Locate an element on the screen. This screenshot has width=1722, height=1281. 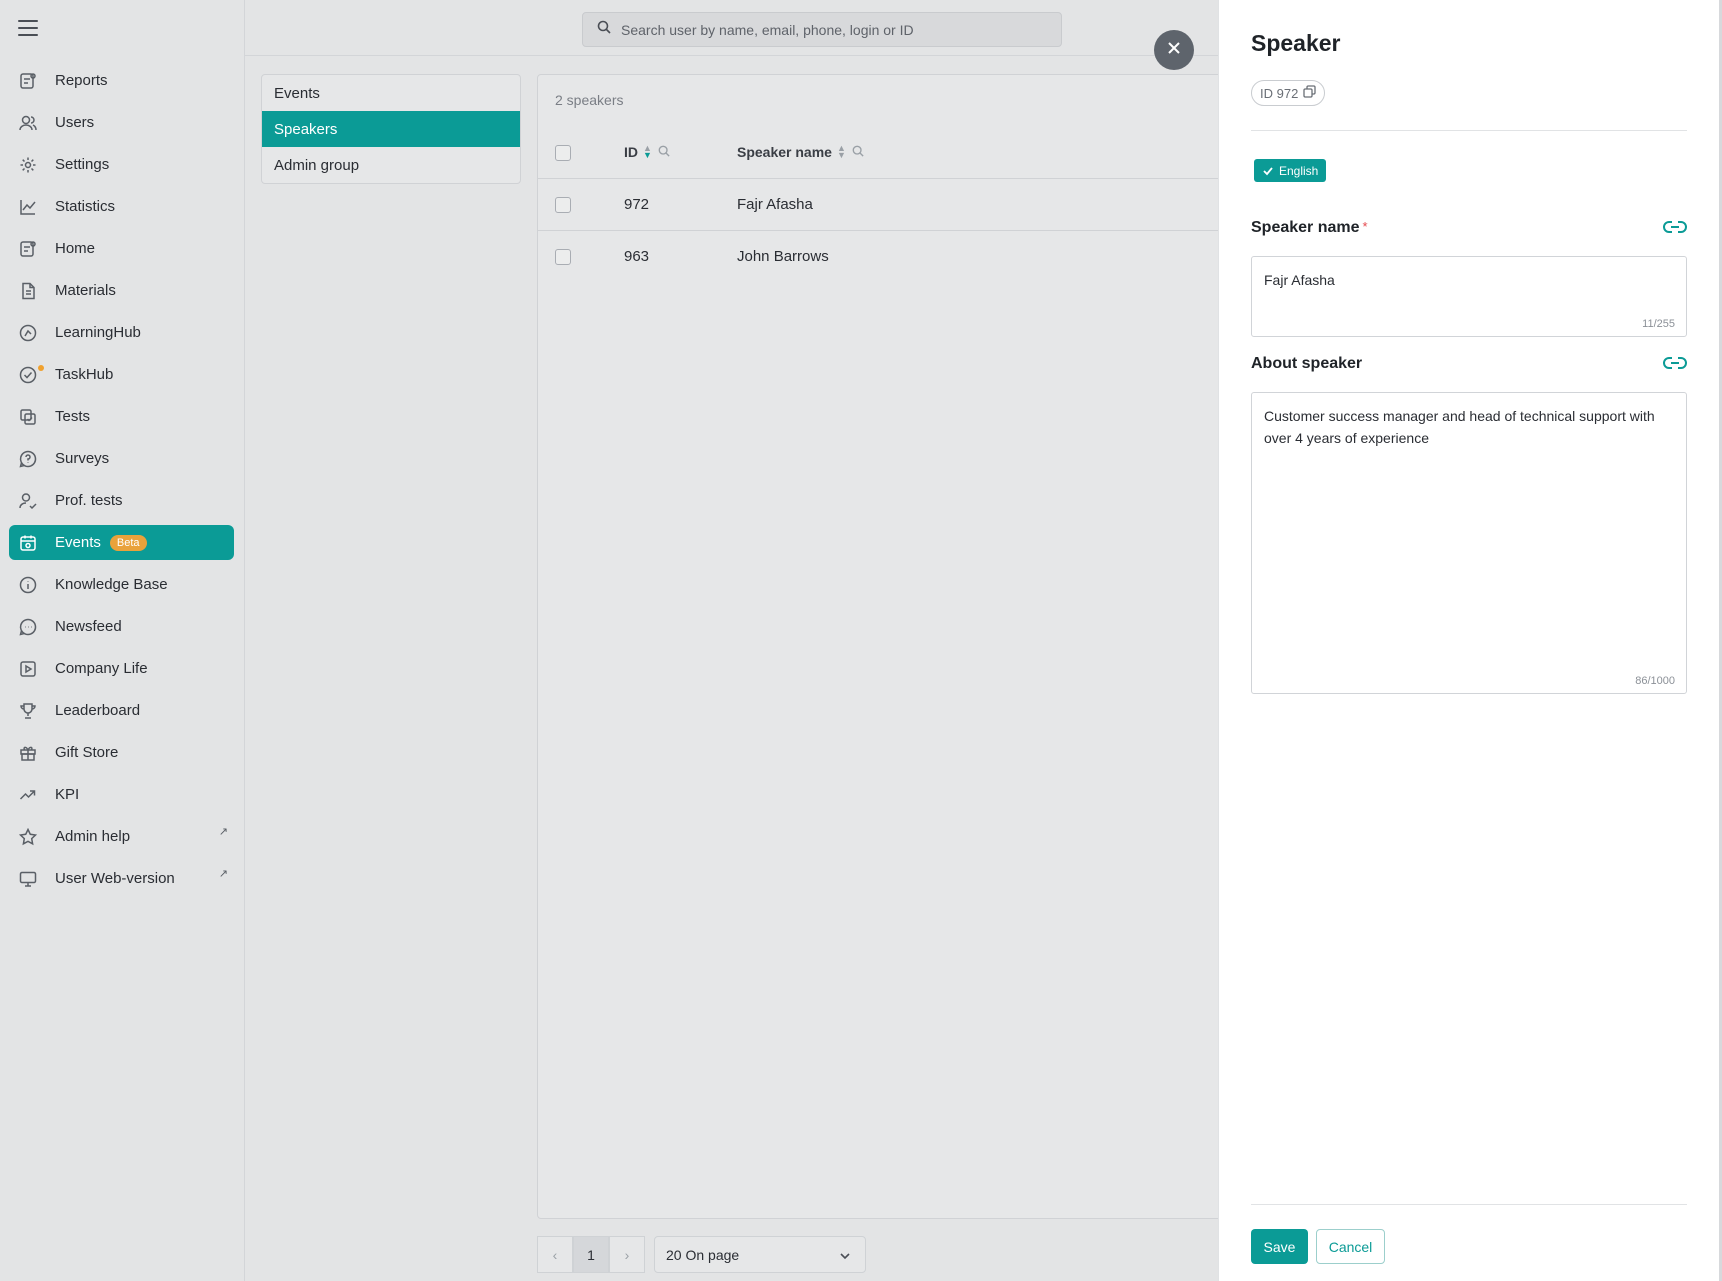
subnav-item-speakers: Speakers is located at coordinates (391, 129).